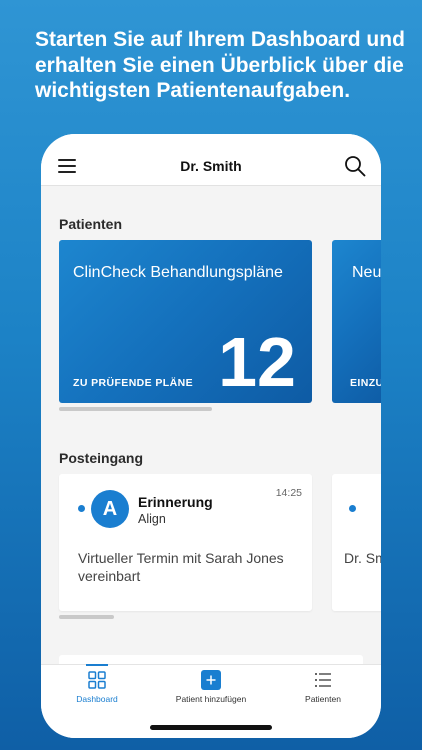  Describe the element at coordinates (97, 665) in the screenshot. I see `active-tab-indicator` at that location.